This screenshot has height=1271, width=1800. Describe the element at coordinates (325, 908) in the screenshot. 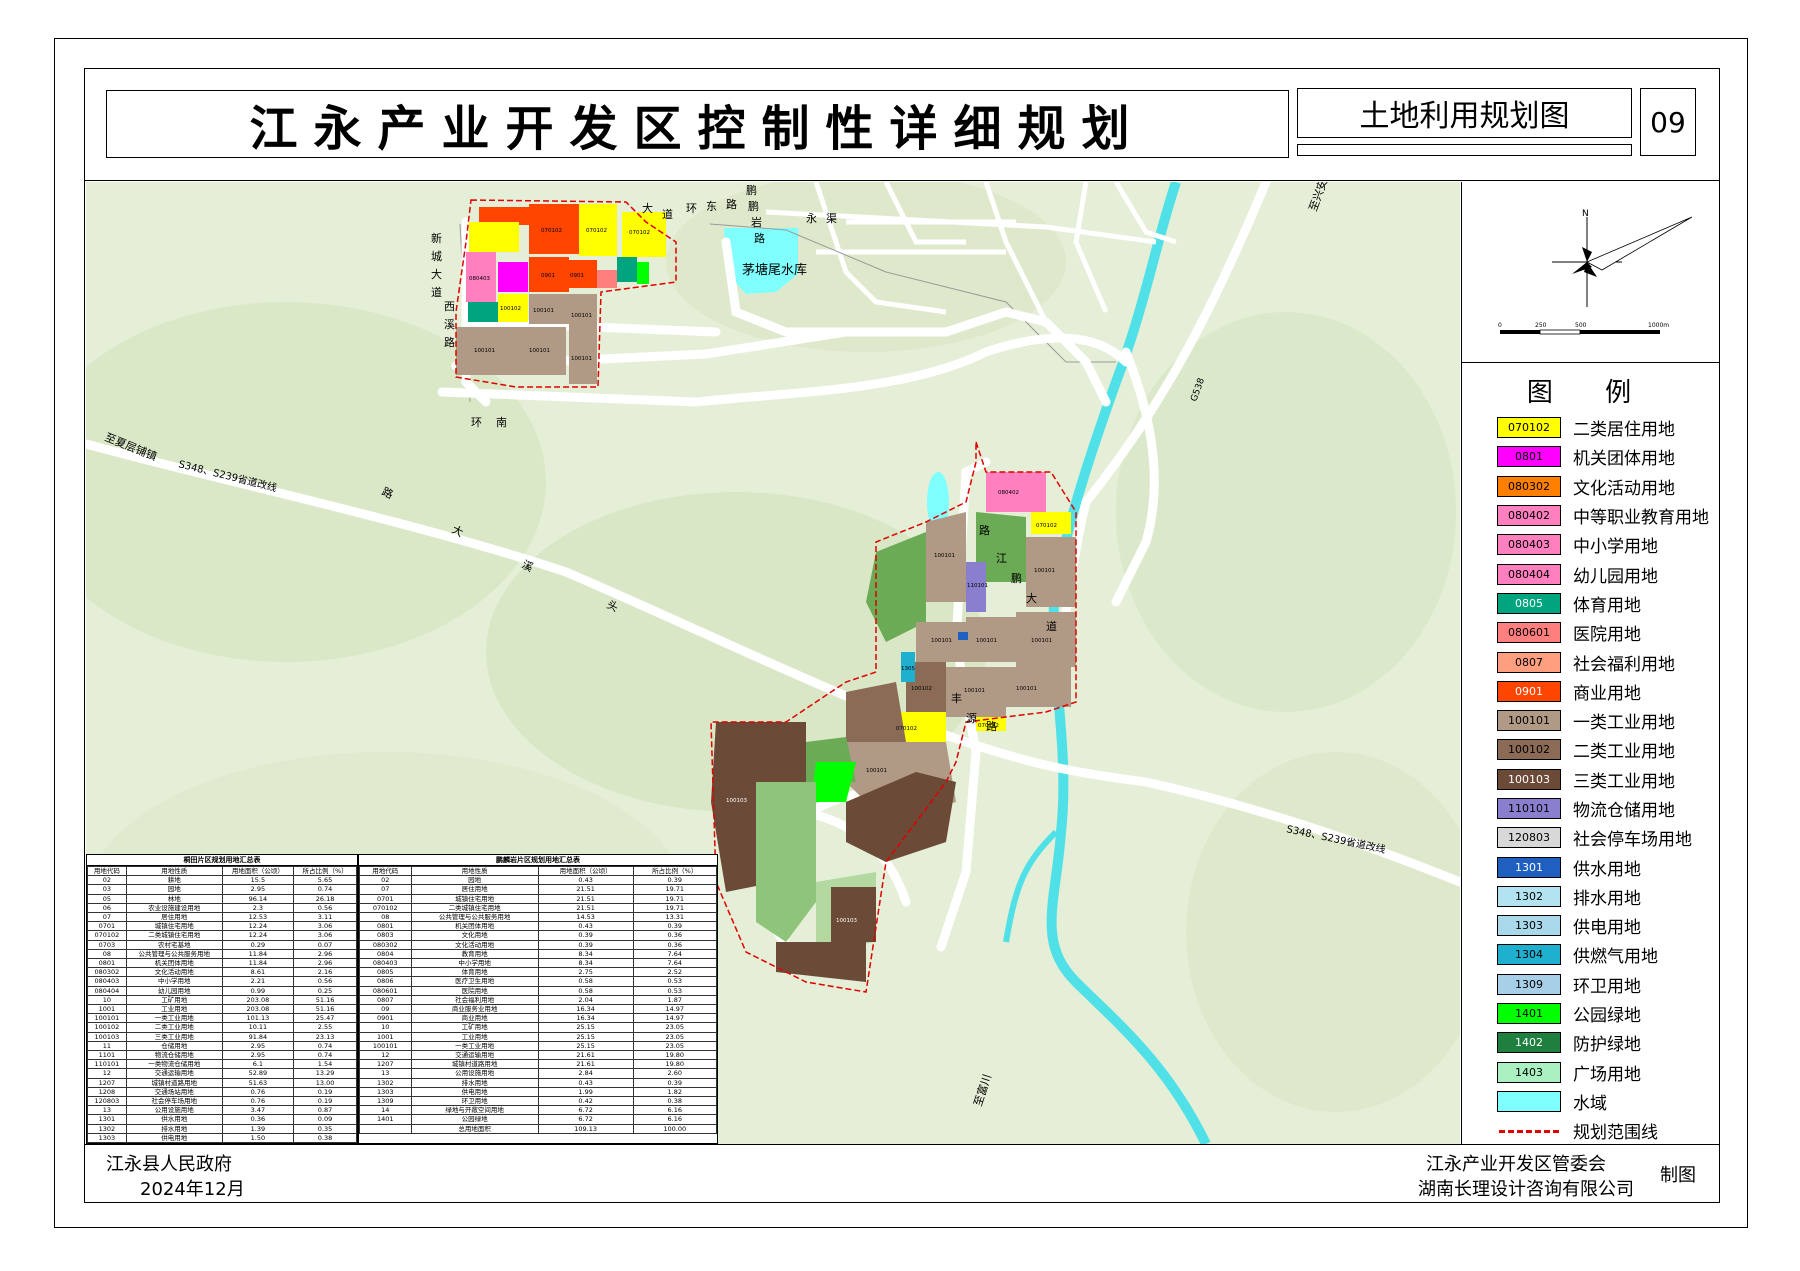

I see `table-cell: 0.56` at that location.